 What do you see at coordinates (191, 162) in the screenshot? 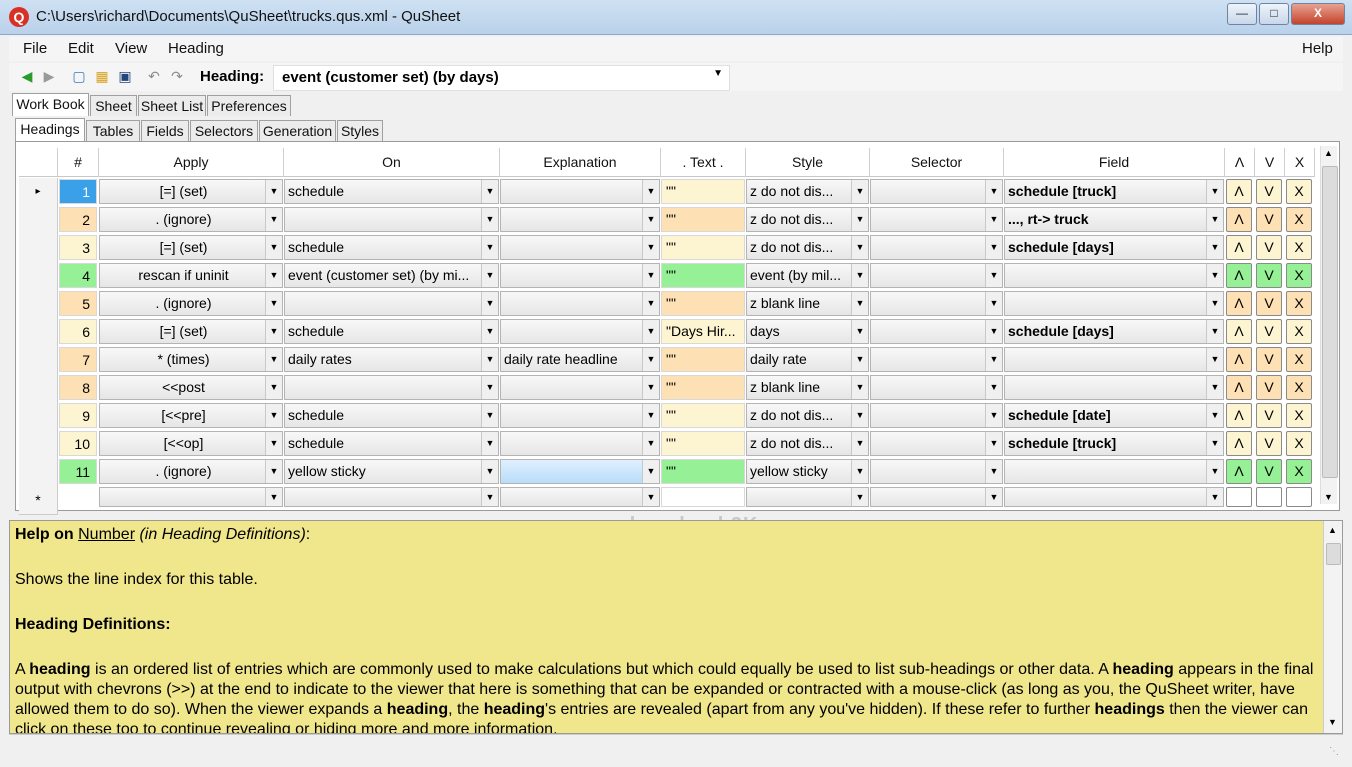
I see `column-header-apply: Apply` at bounding box center [191, 162].